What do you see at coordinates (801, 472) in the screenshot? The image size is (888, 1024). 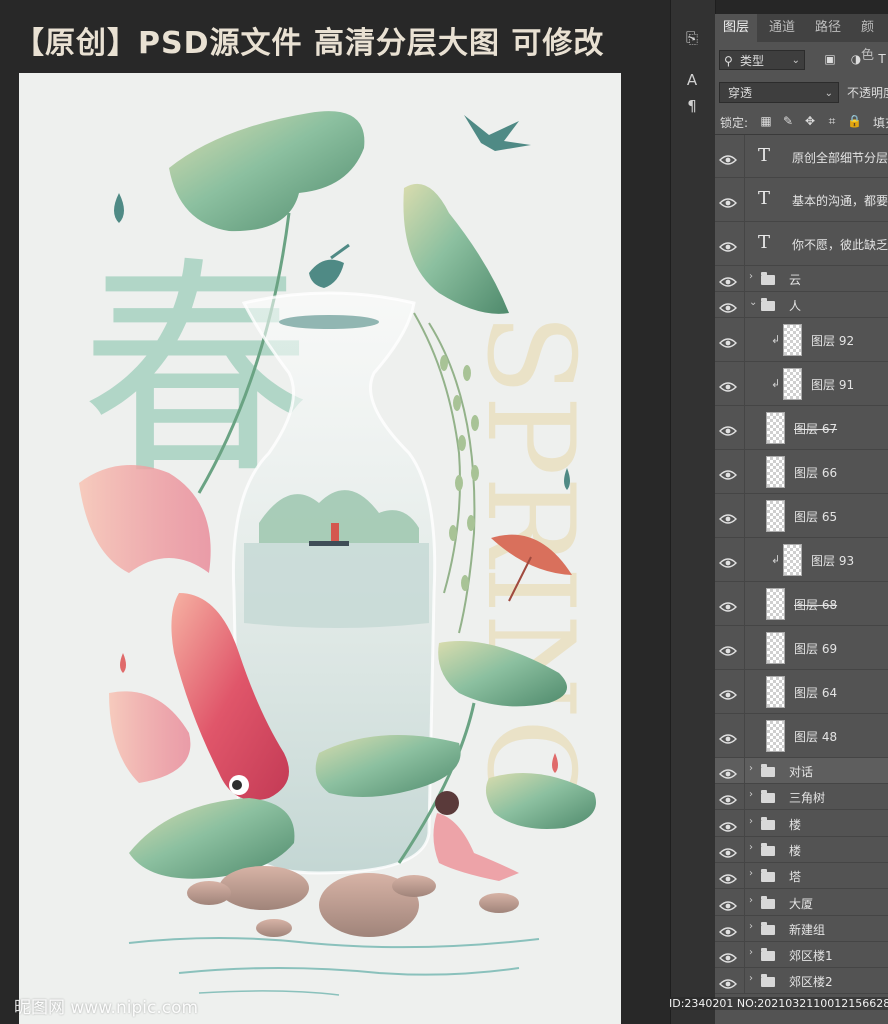 I see `layer-row: 图层 66` at bounding box center [801, 472].